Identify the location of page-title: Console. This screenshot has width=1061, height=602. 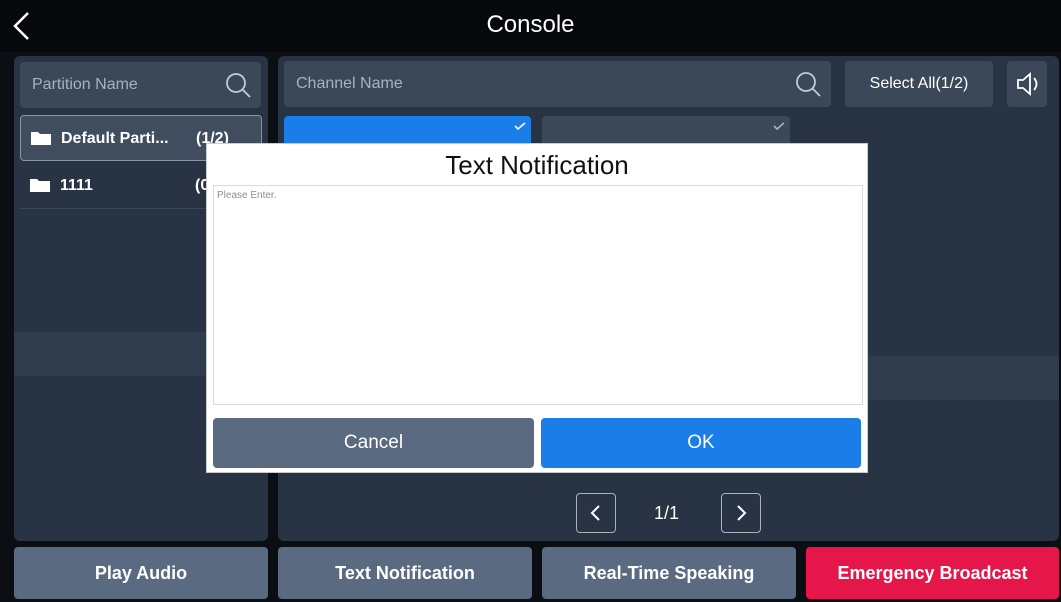
(530, 24).